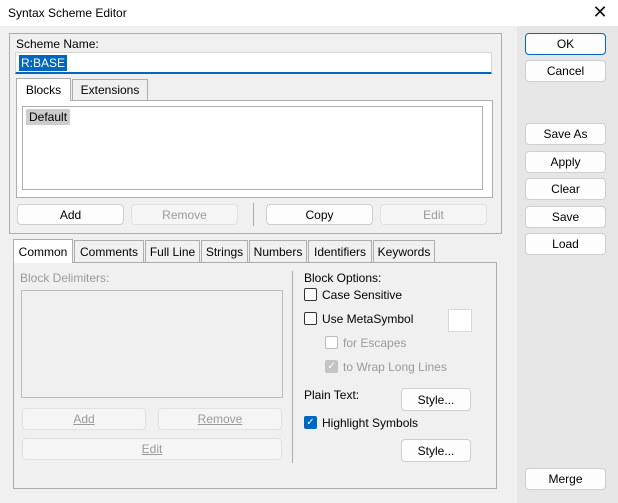  I want to click on case-sensitive-checkbox, so click(310, 294).